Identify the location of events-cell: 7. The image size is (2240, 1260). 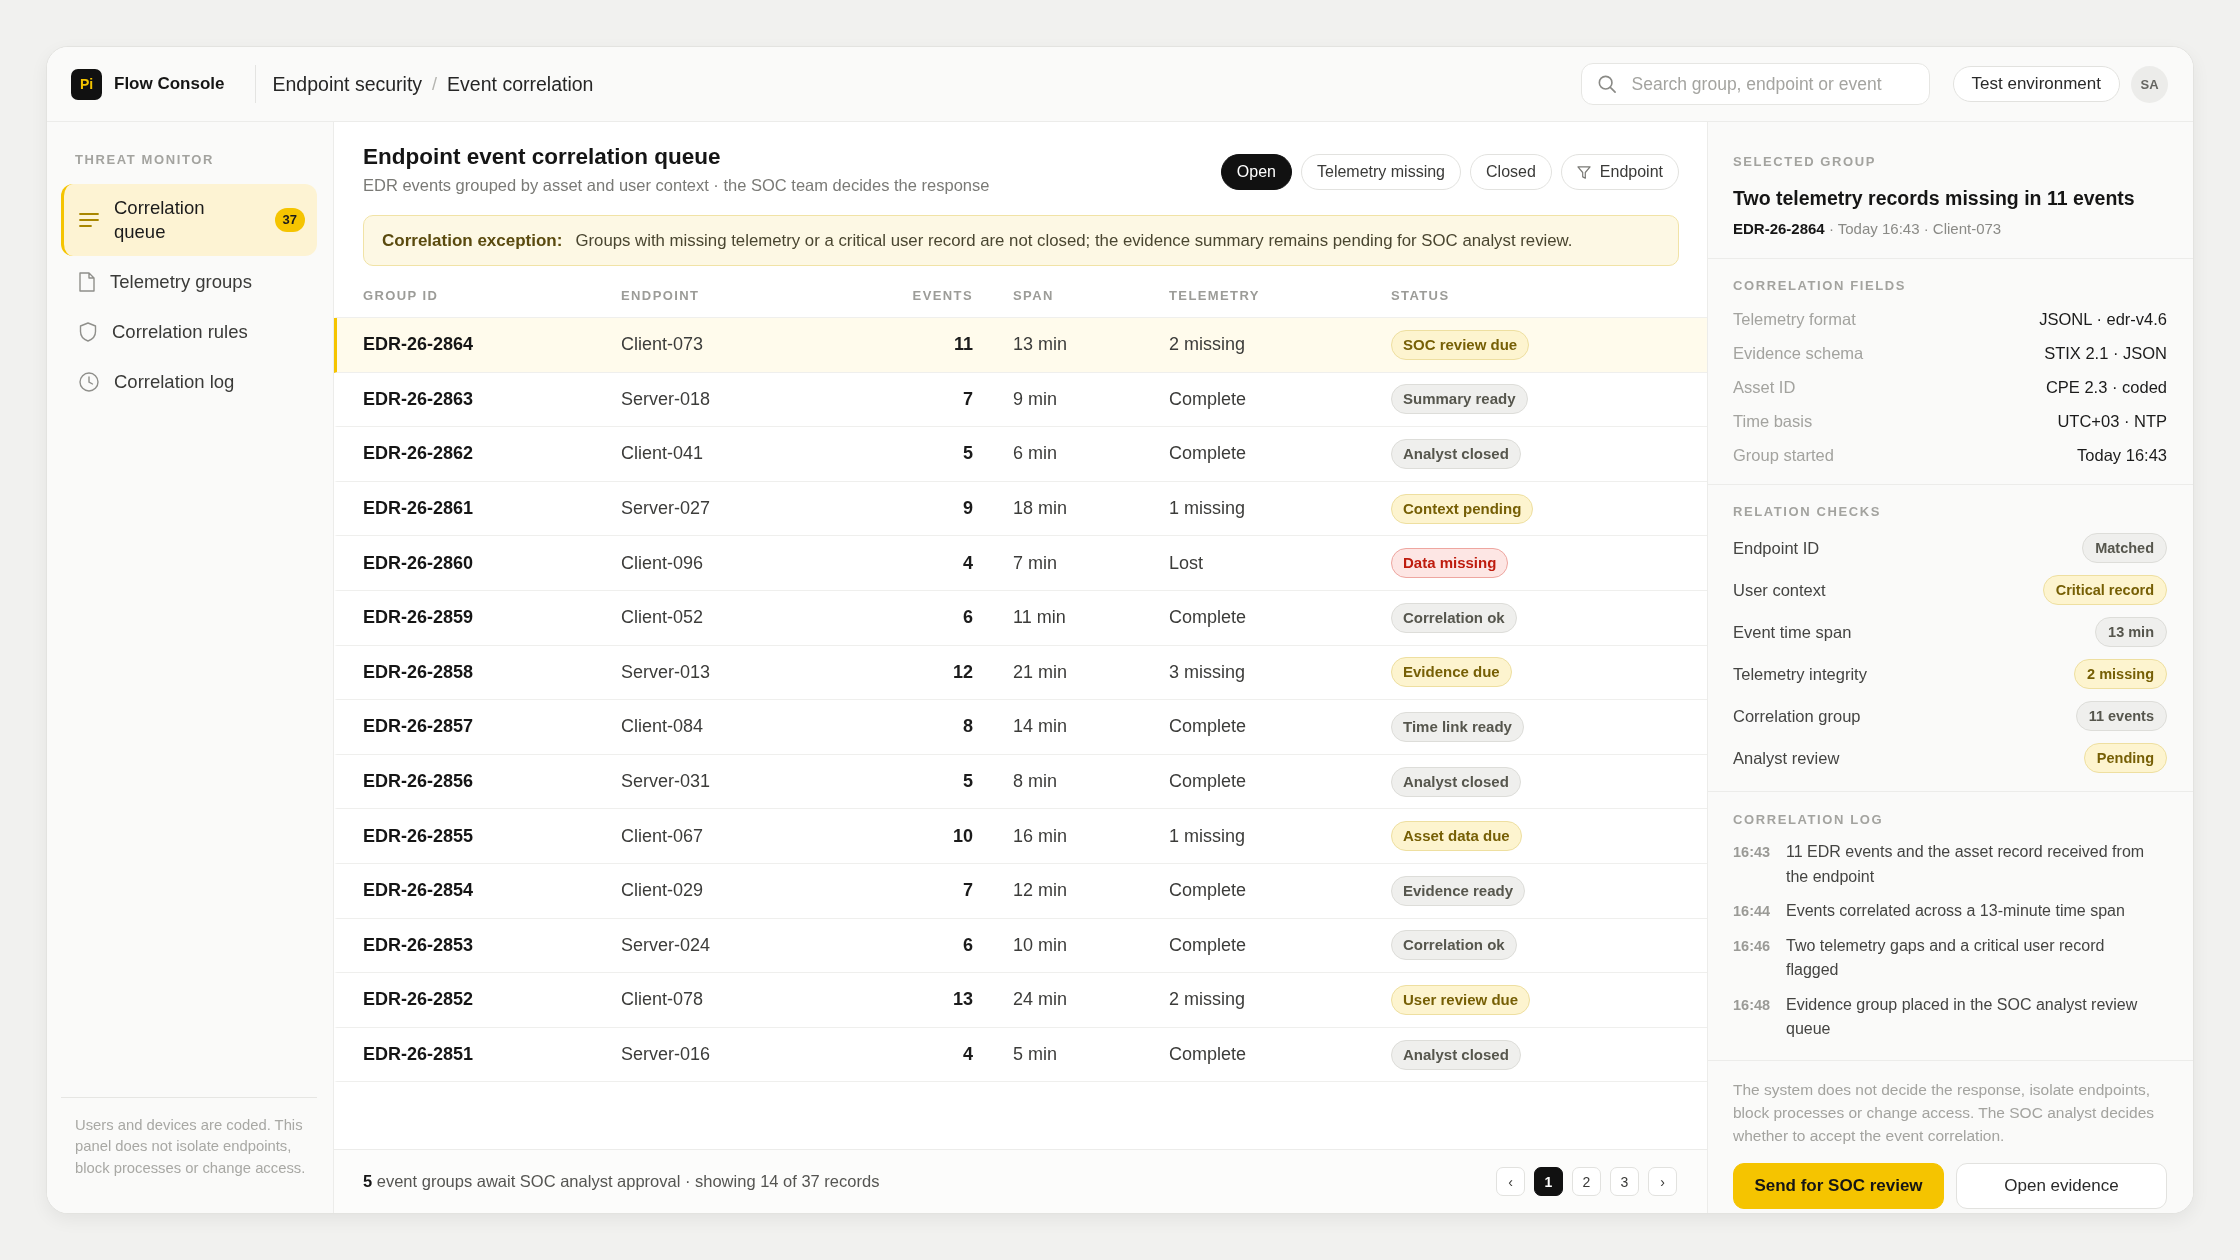
(968, 398).